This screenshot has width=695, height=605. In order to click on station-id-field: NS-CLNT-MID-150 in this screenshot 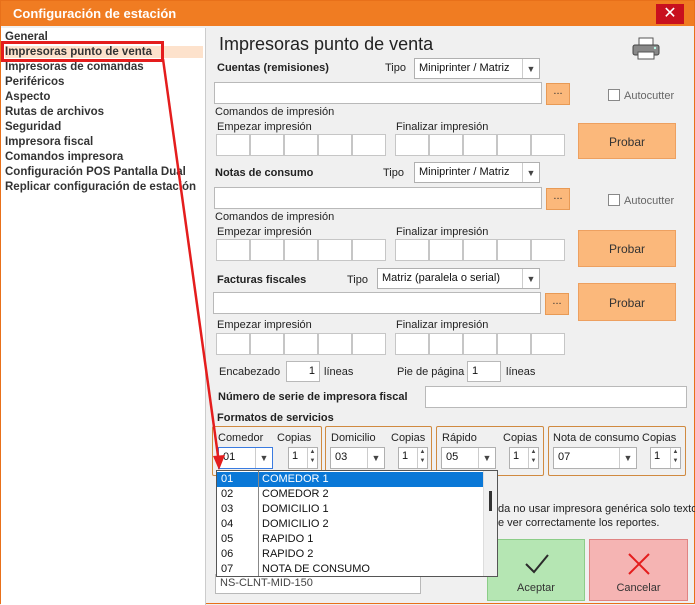, I will do `click(318, 584)`.